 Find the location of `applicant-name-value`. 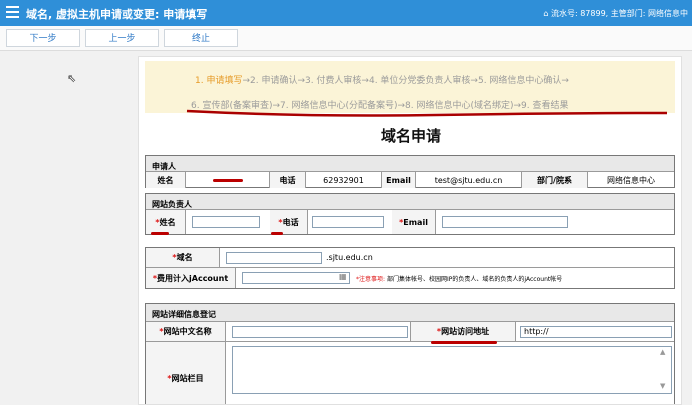

applicant-name-value is located at coordinates (228, 180).